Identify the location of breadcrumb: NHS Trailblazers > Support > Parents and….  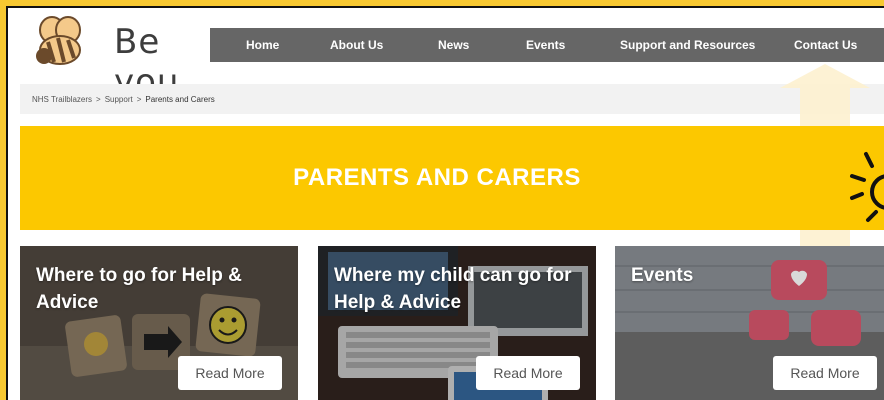
(452, 99).